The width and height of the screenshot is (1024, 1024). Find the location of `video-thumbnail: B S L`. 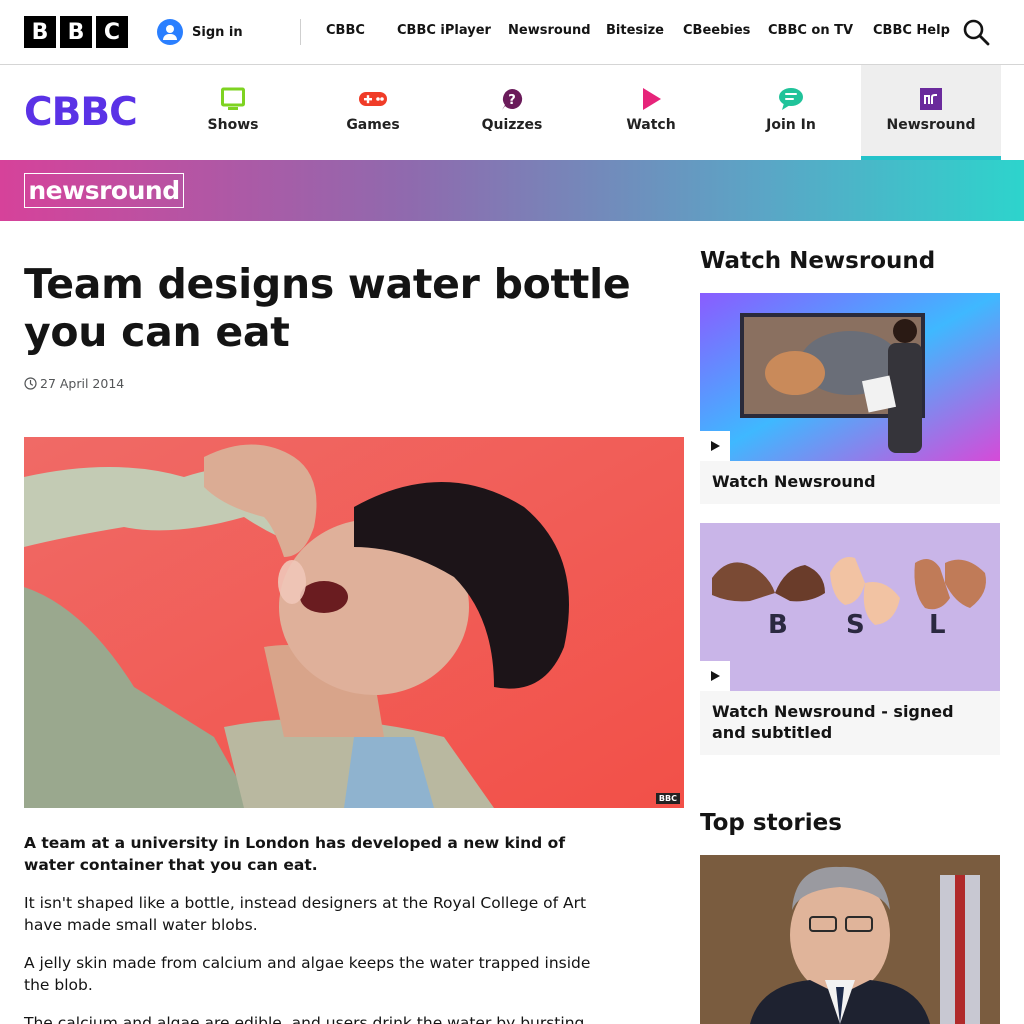

video-thumbnail: B S L is located at coordinates (850, 607).